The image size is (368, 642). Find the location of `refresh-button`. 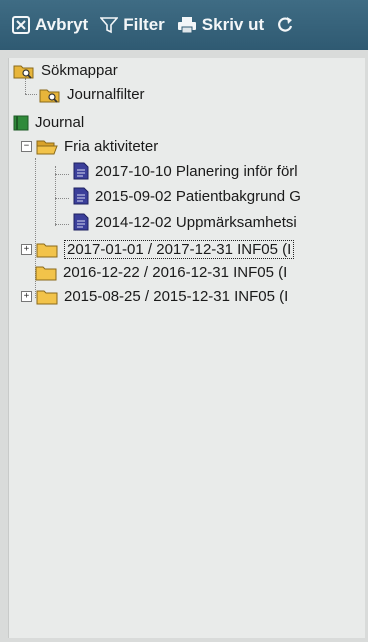

refresh-button is located at coordinates (287, 25).